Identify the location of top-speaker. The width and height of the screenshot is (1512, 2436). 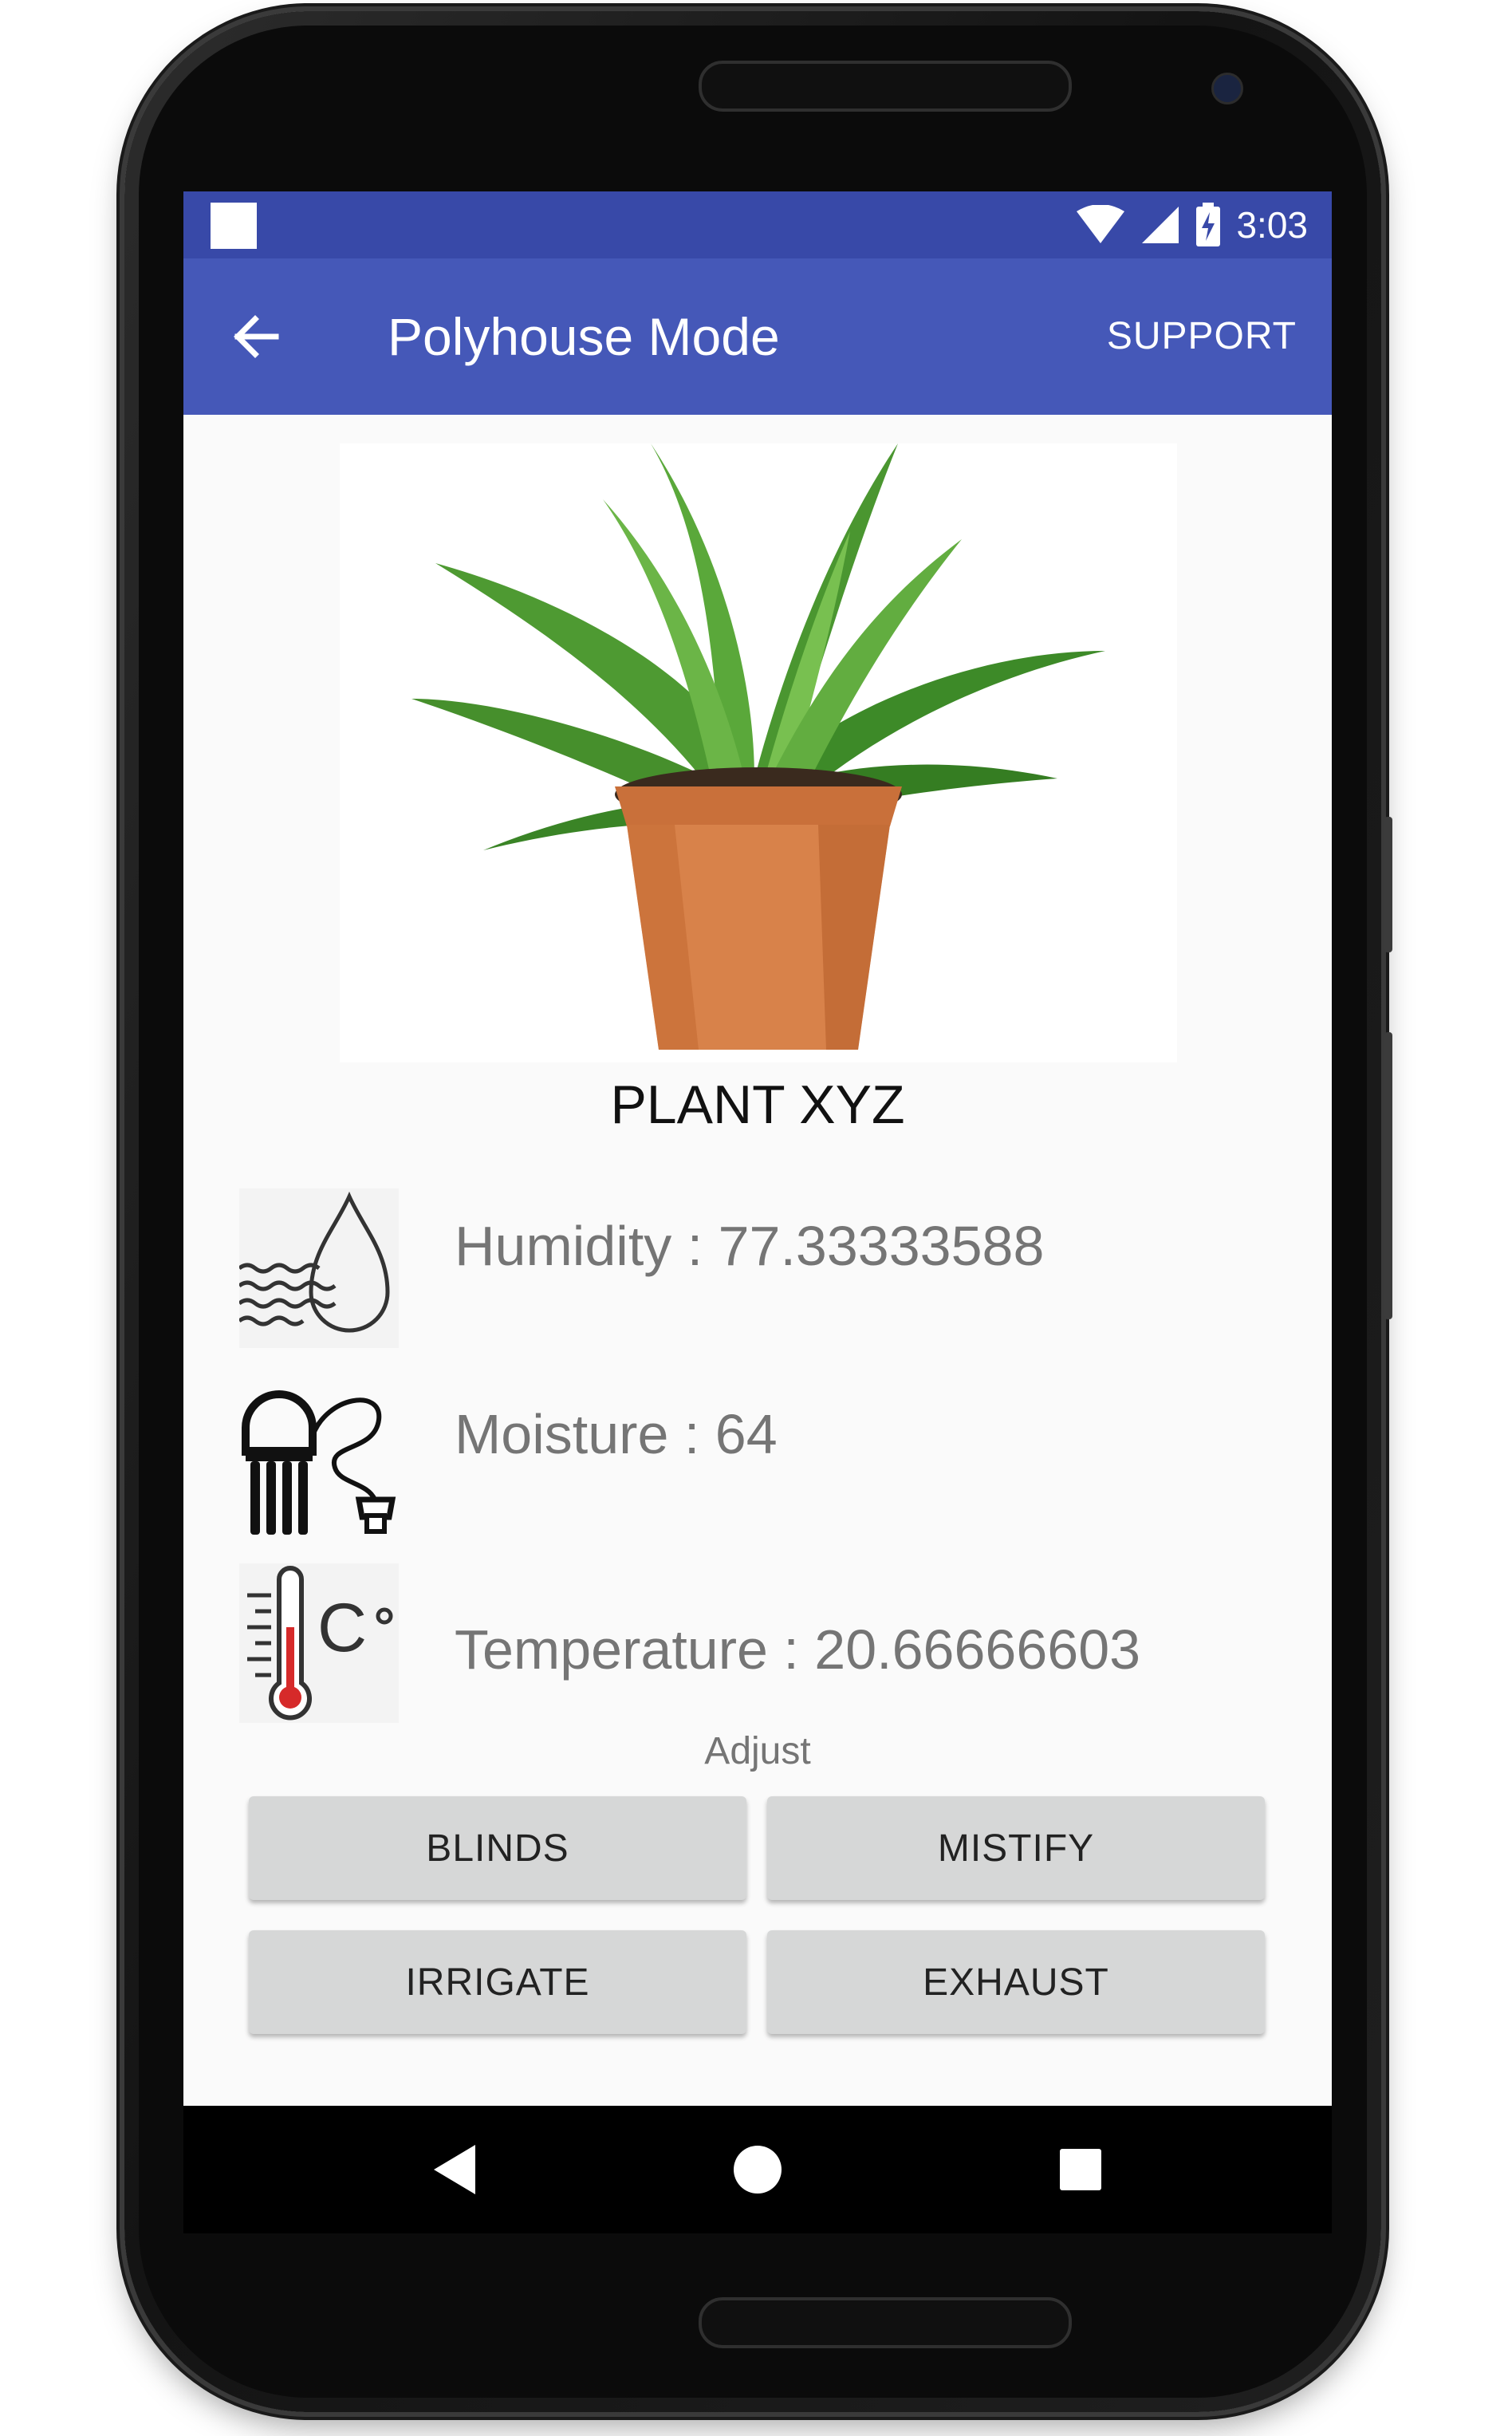
(885, 87).